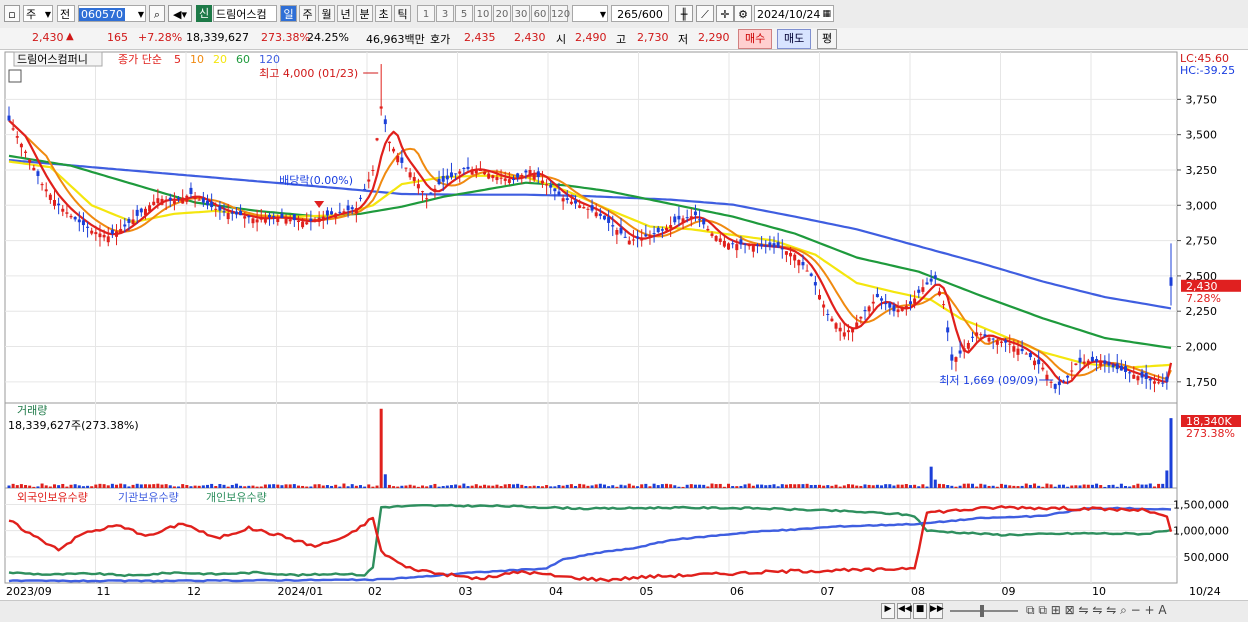 This screenshot has height=622, width=1248. What do you see at coordinates (705, 13) in the screenshot?
I see `line-tool-icon: ⟋` at bounding box center [705, 13].